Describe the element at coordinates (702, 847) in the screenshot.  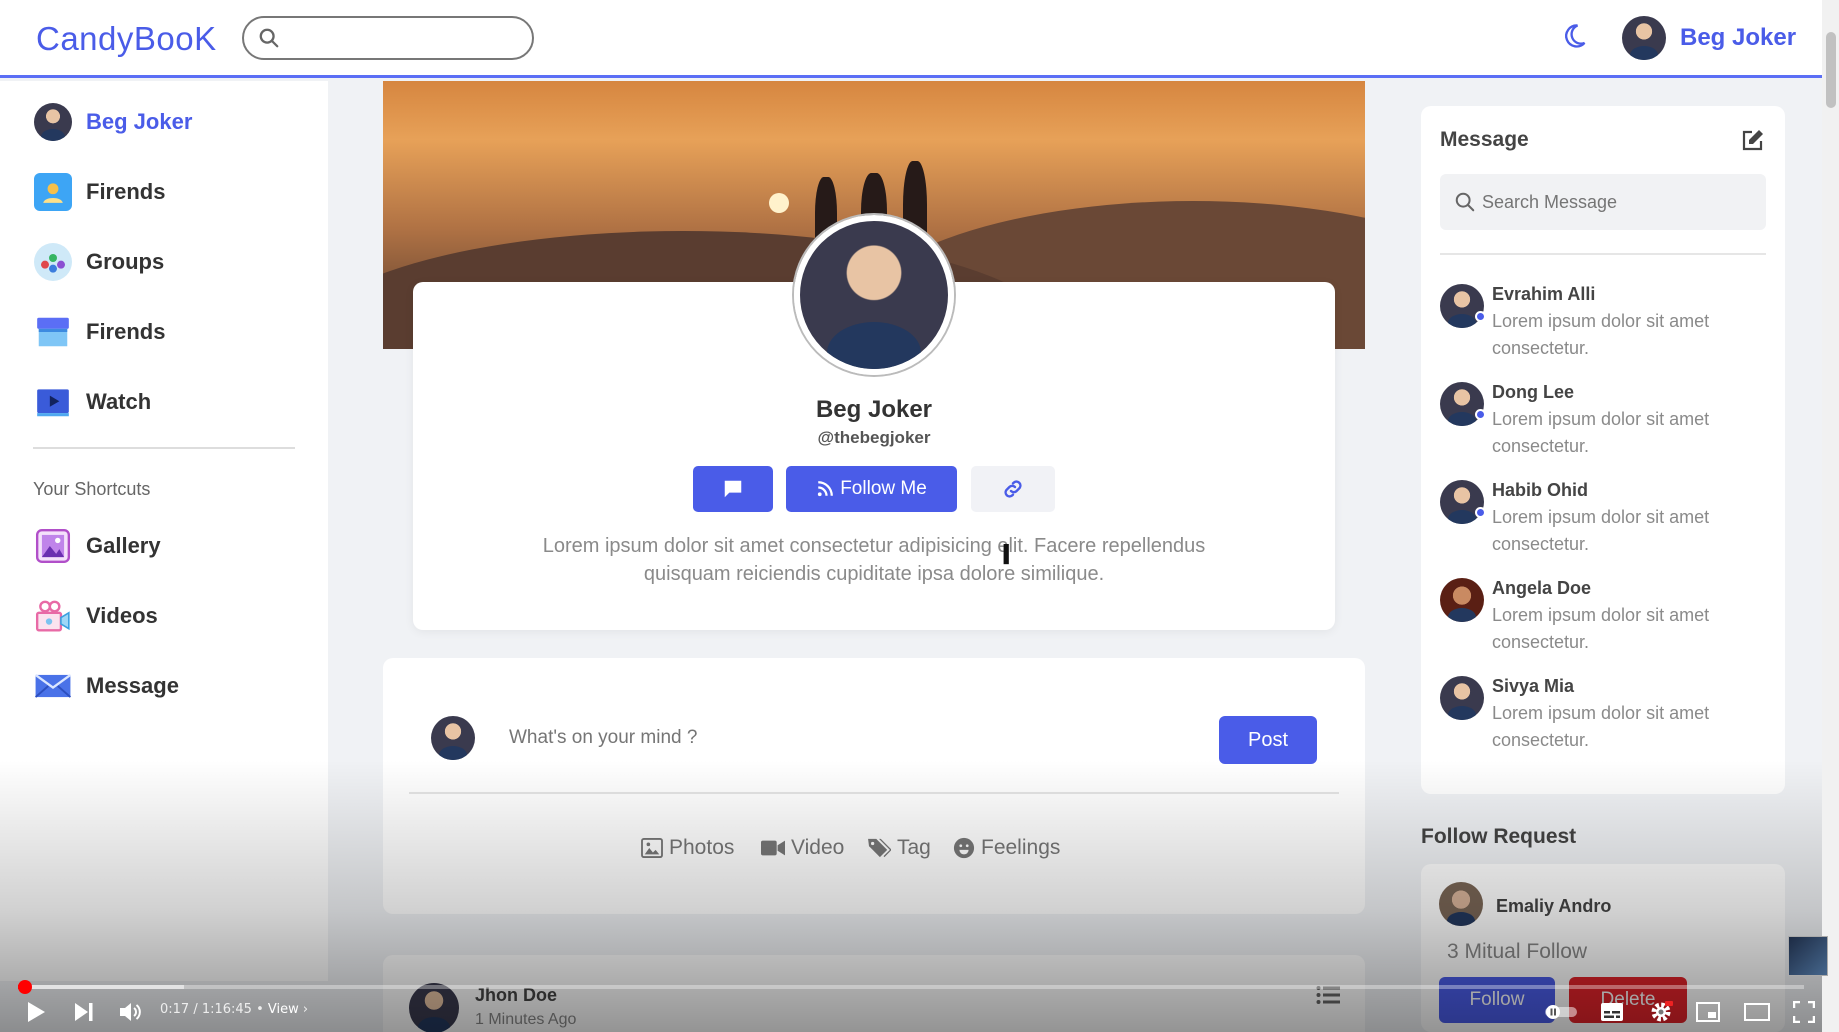
I see `action-label: Photos` at that location.